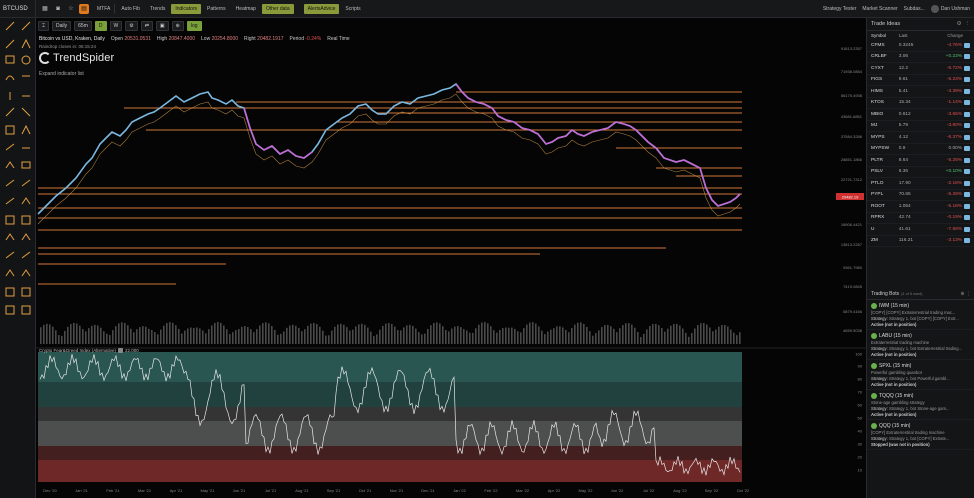  I want to click on star-icon: ☆, so click(71, 9).